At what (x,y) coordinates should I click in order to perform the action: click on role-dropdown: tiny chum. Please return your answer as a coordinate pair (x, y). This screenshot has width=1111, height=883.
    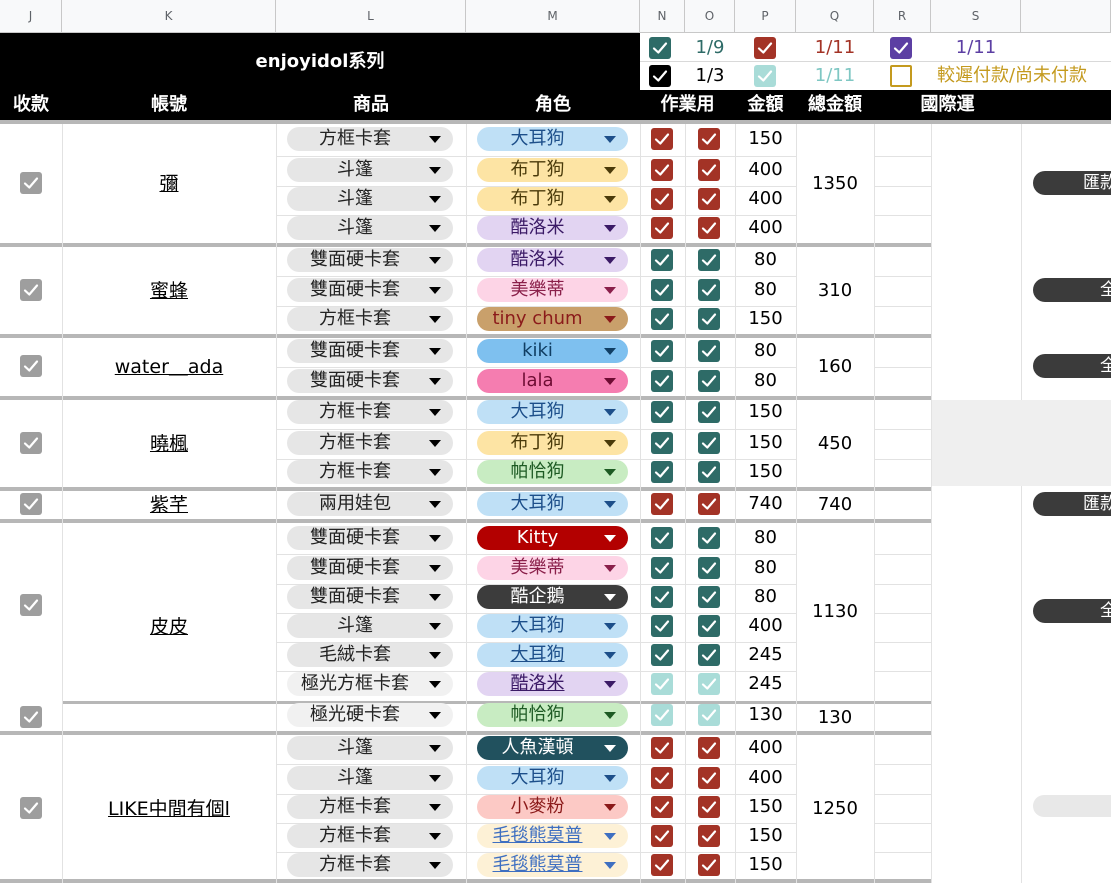
    Looking at the image, I should click on (552, 319).